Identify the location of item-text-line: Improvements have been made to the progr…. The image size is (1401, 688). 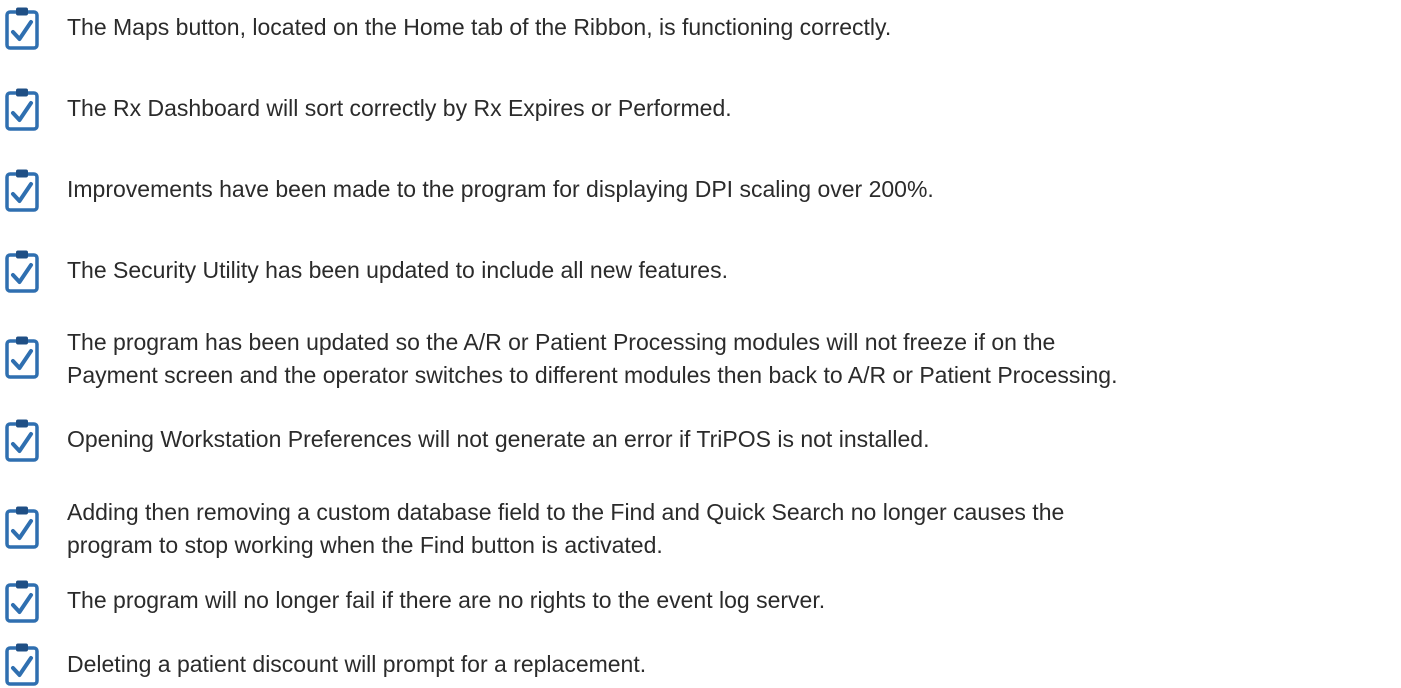
(500, 189).